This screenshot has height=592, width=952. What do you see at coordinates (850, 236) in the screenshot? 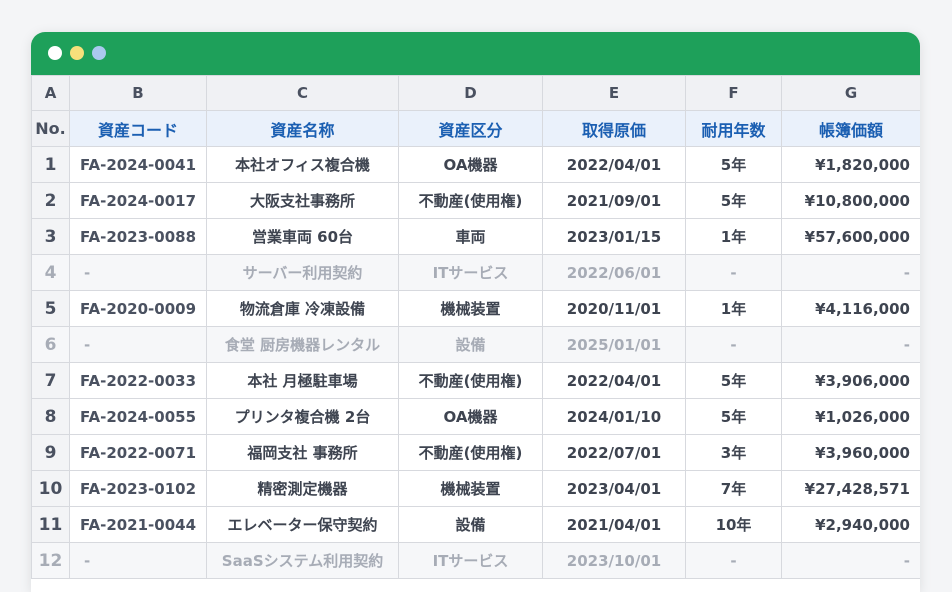
I see `book-value-cell: ¥57,600,000` at bounding box center [850, 236].